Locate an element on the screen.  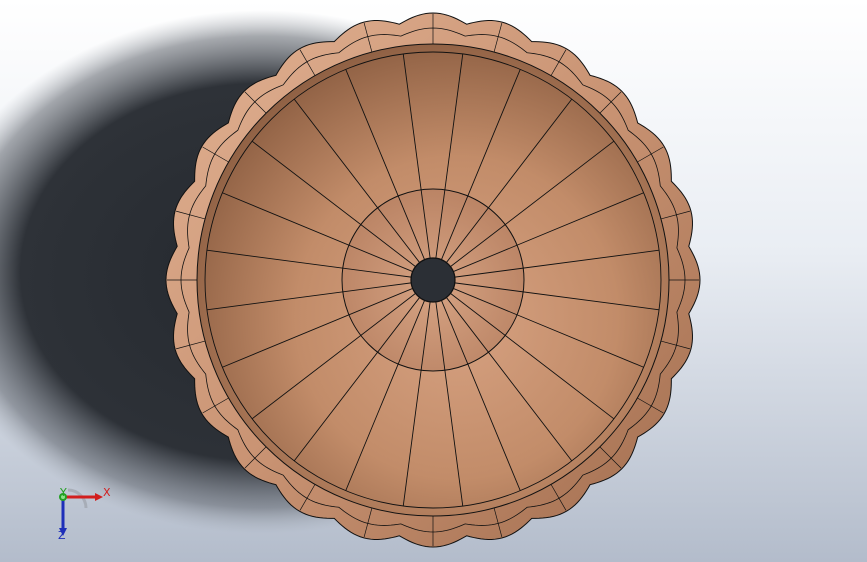
center-hole is located at coordinates (433, 280).